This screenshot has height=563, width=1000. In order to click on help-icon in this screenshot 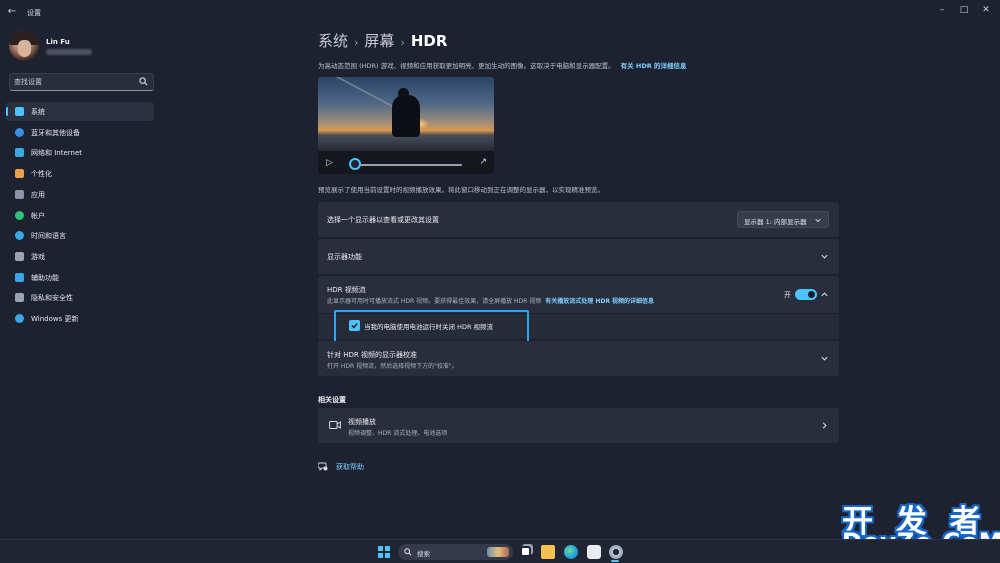, I will do `click(323, 466)`.